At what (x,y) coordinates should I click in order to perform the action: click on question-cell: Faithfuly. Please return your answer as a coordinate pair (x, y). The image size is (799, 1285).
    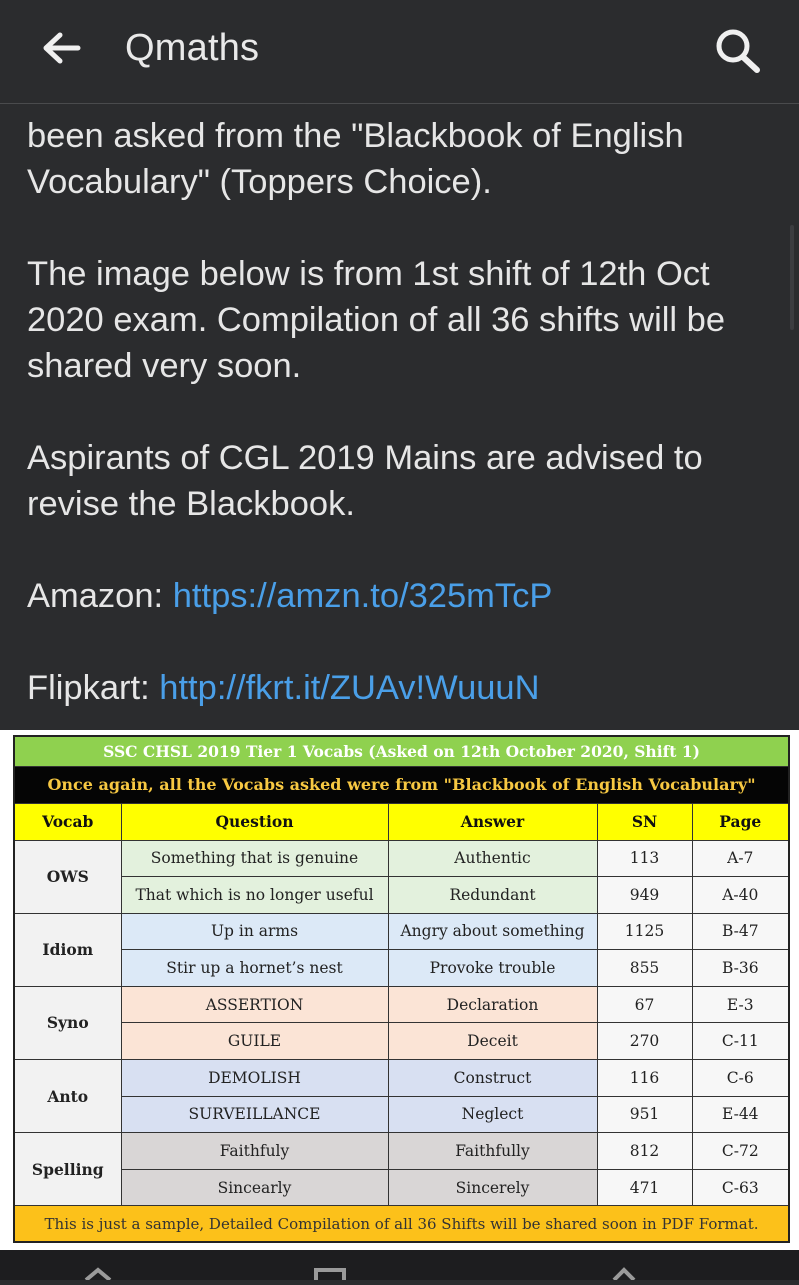
    Looking at the image, I should click on (254, 1151).